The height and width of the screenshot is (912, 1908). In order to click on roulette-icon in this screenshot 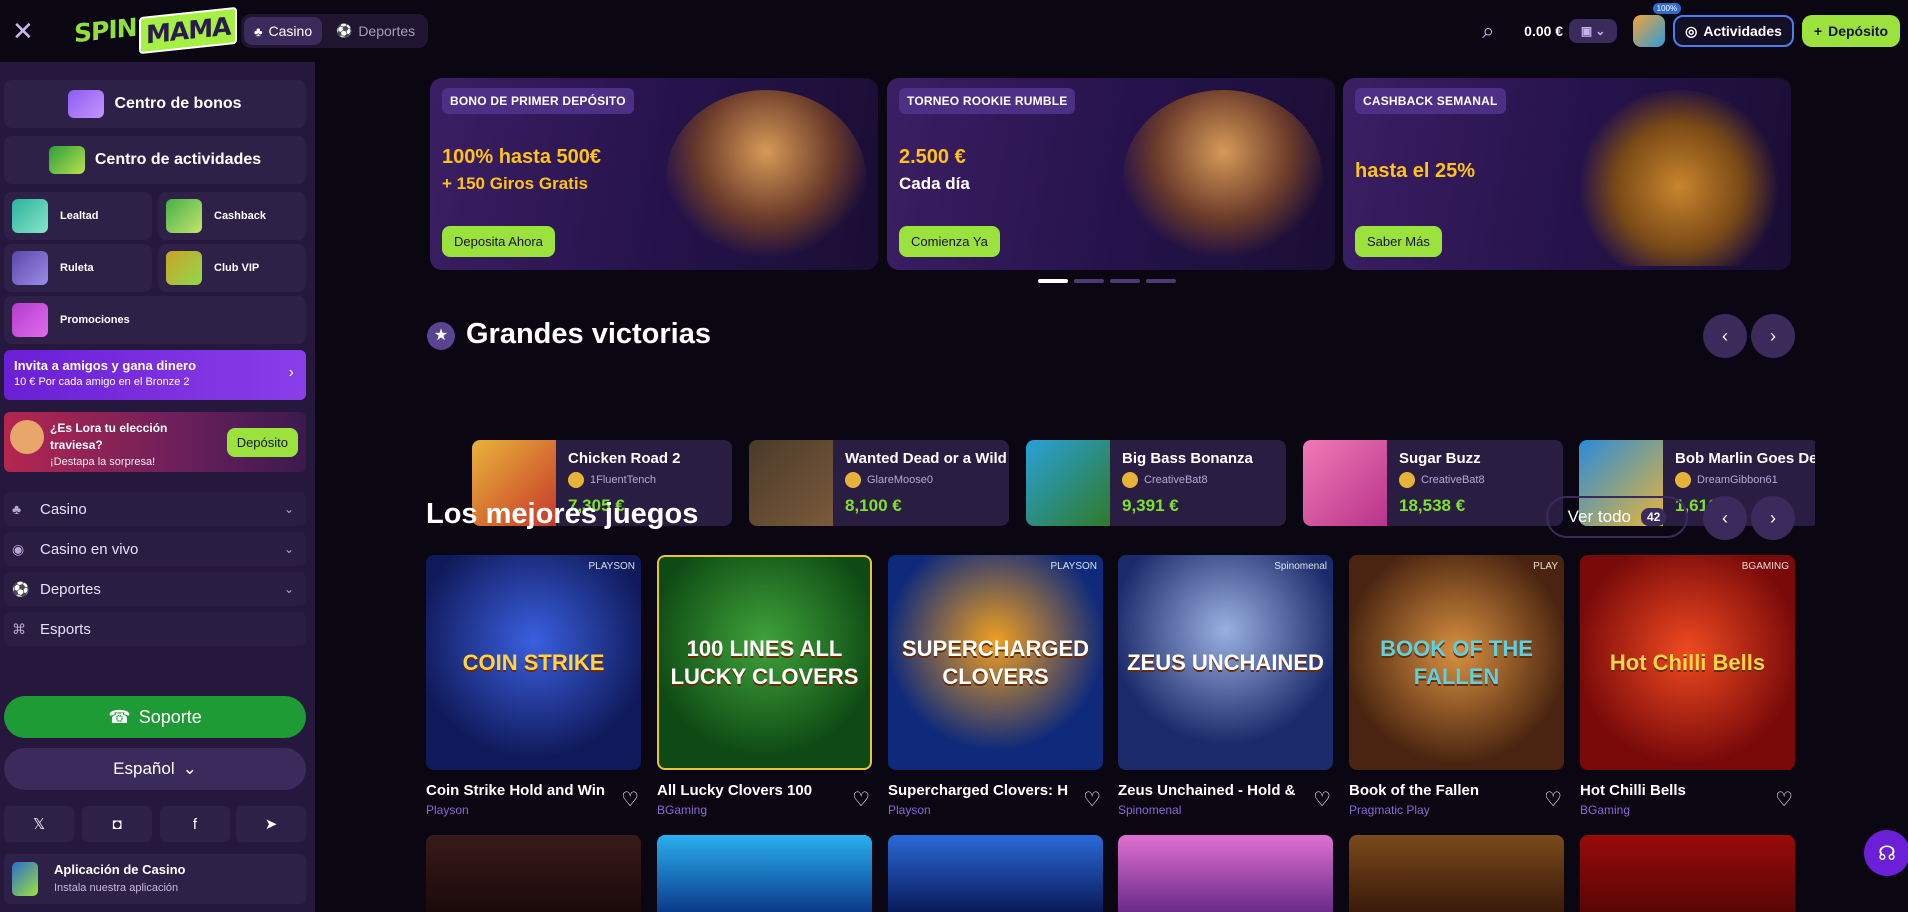, I will do `click(30, 268)`.